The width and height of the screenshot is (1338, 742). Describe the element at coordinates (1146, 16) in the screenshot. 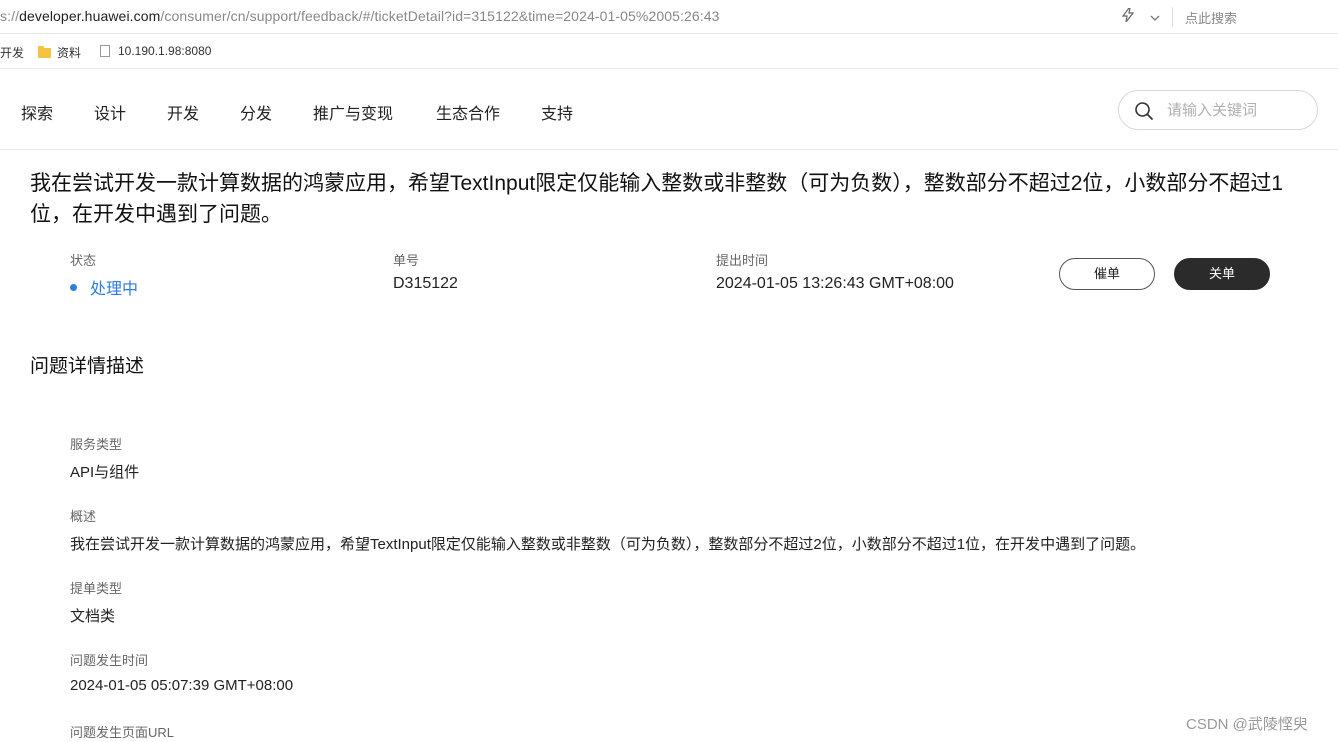

I see `address-bar-icons` at that location.